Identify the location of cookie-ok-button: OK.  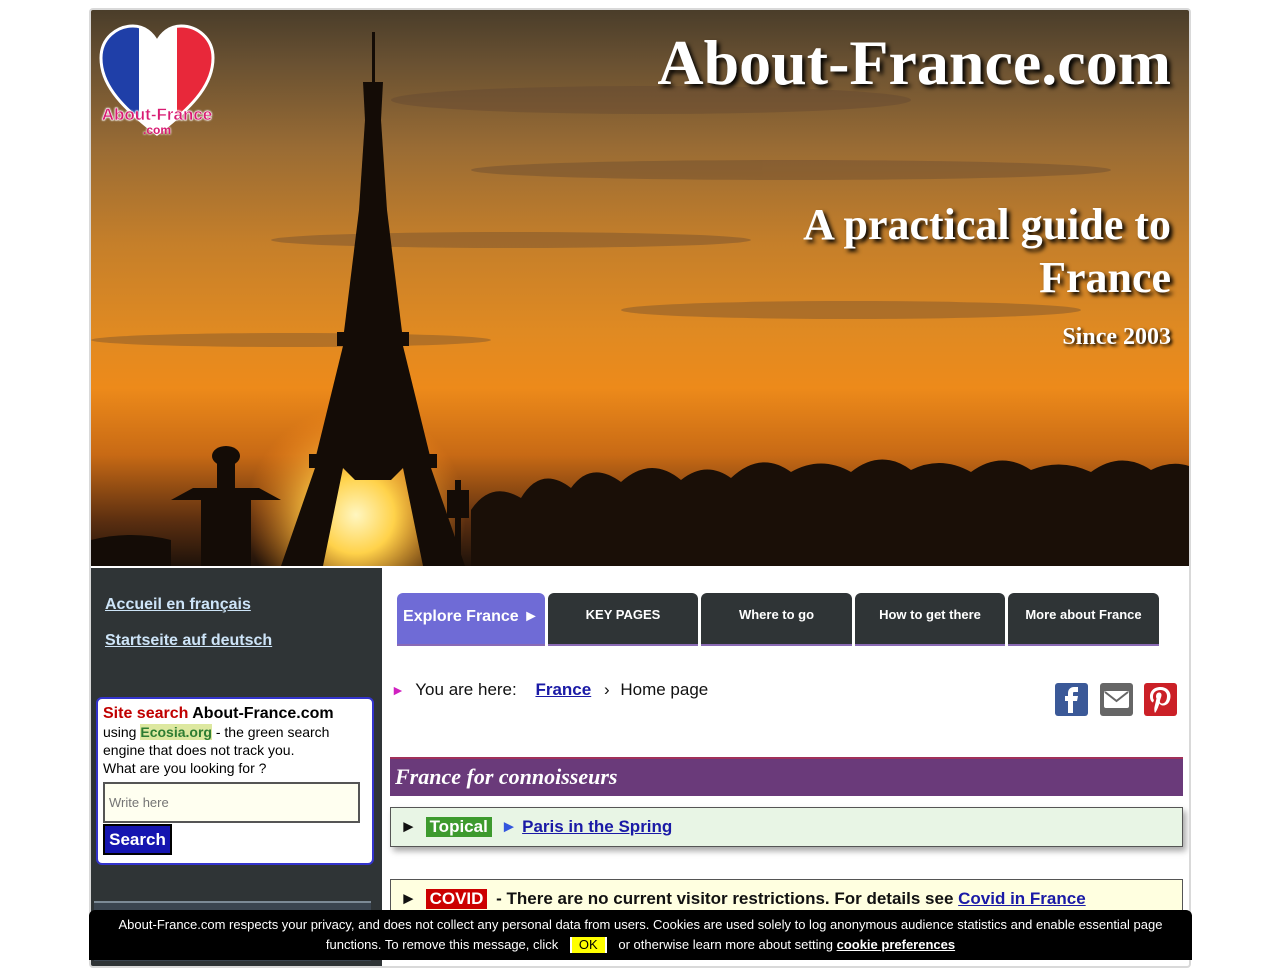
(588, 945).